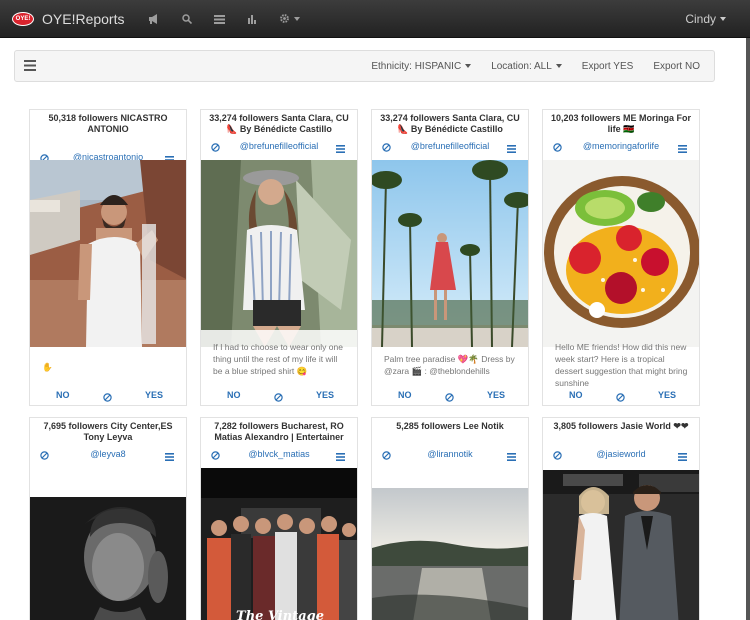 This screenshot has width=750, height=620. I want to click on card-title: 3,805 followers Jasie World ❤❤, so click(621, 426).